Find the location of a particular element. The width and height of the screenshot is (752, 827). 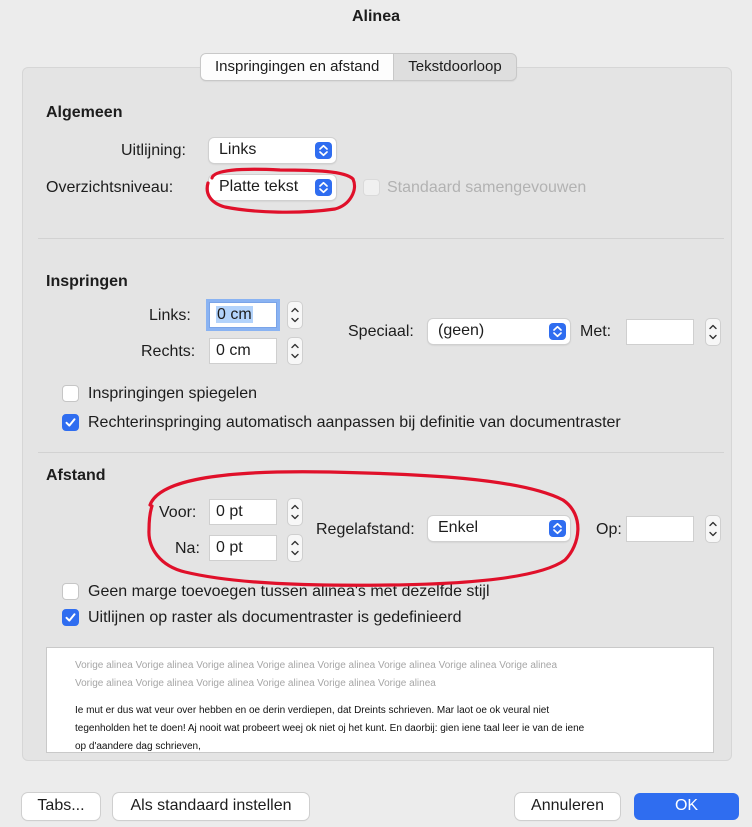

set-default-button: Als standaard instellen is located at coordinates (211, 806).